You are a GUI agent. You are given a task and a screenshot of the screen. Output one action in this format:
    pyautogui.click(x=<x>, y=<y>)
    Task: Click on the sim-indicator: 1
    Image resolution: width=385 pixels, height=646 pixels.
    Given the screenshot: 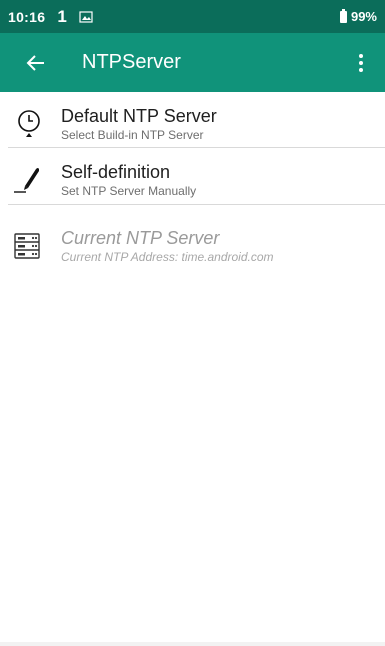 What is the action you would take?
    pyautogui.click(x=62, y=16)
    